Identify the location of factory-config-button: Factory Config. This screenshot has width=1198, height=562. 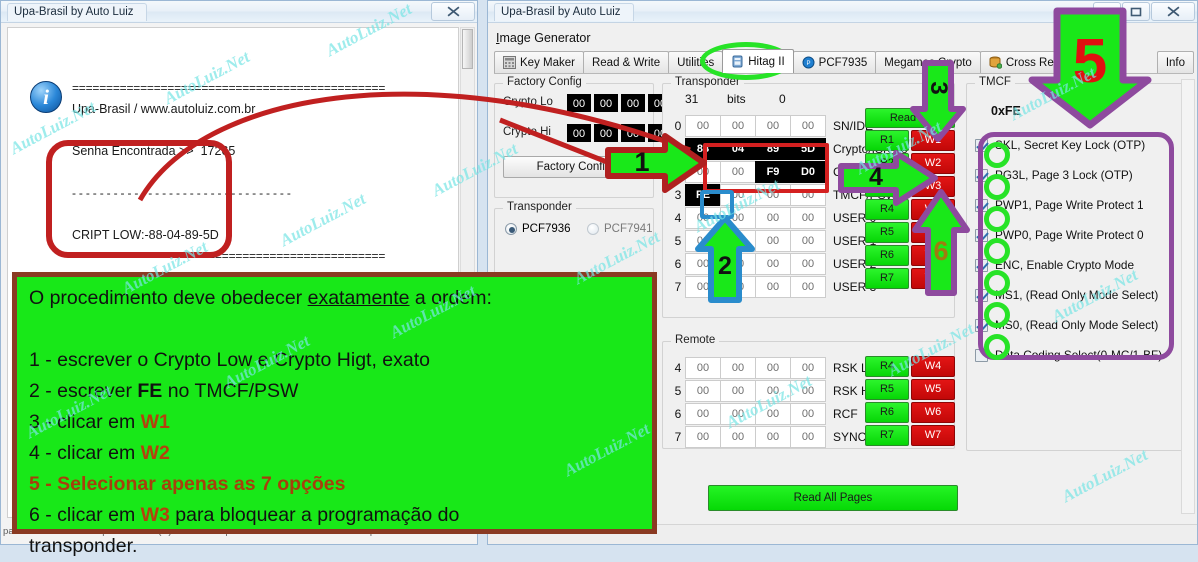
(574, 167).